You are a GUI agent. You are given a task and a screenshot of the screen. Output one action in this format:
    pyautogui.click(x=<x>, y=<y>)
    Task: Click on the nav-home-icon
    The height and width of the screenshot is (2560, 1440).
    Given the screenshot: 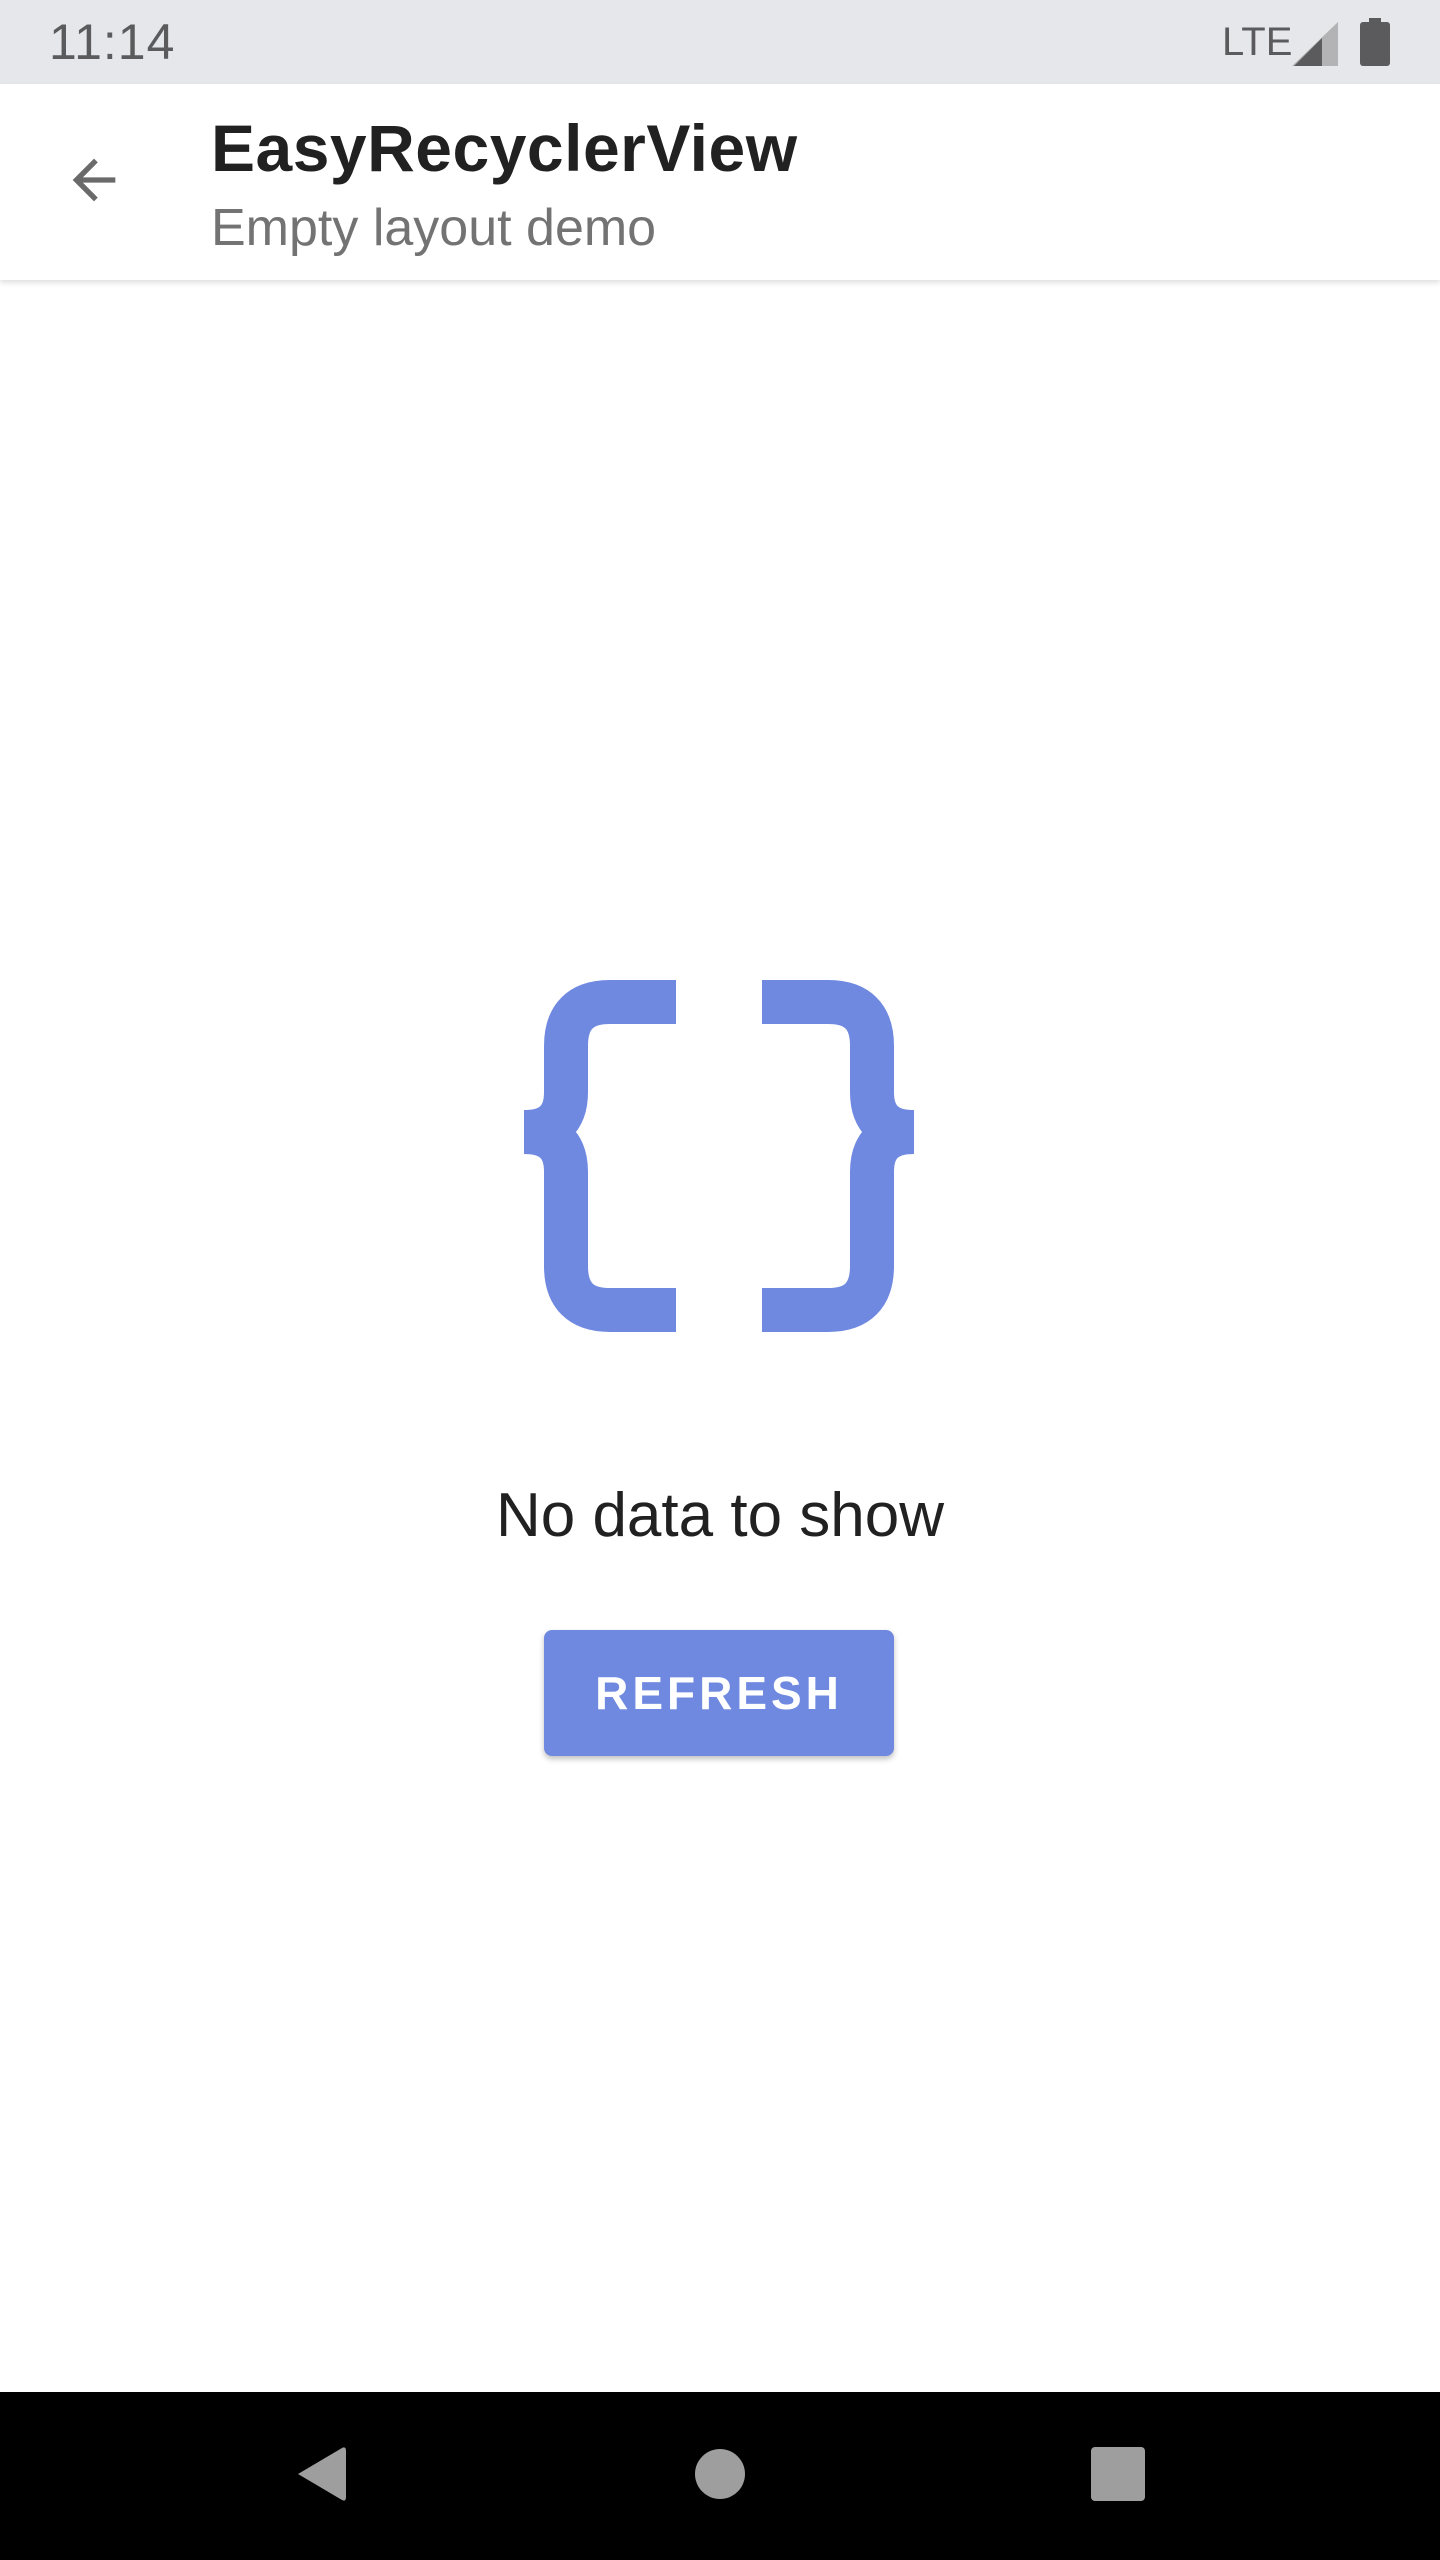 What is the action you would take?
    pyautogui.click(x=720, y=2476)
    